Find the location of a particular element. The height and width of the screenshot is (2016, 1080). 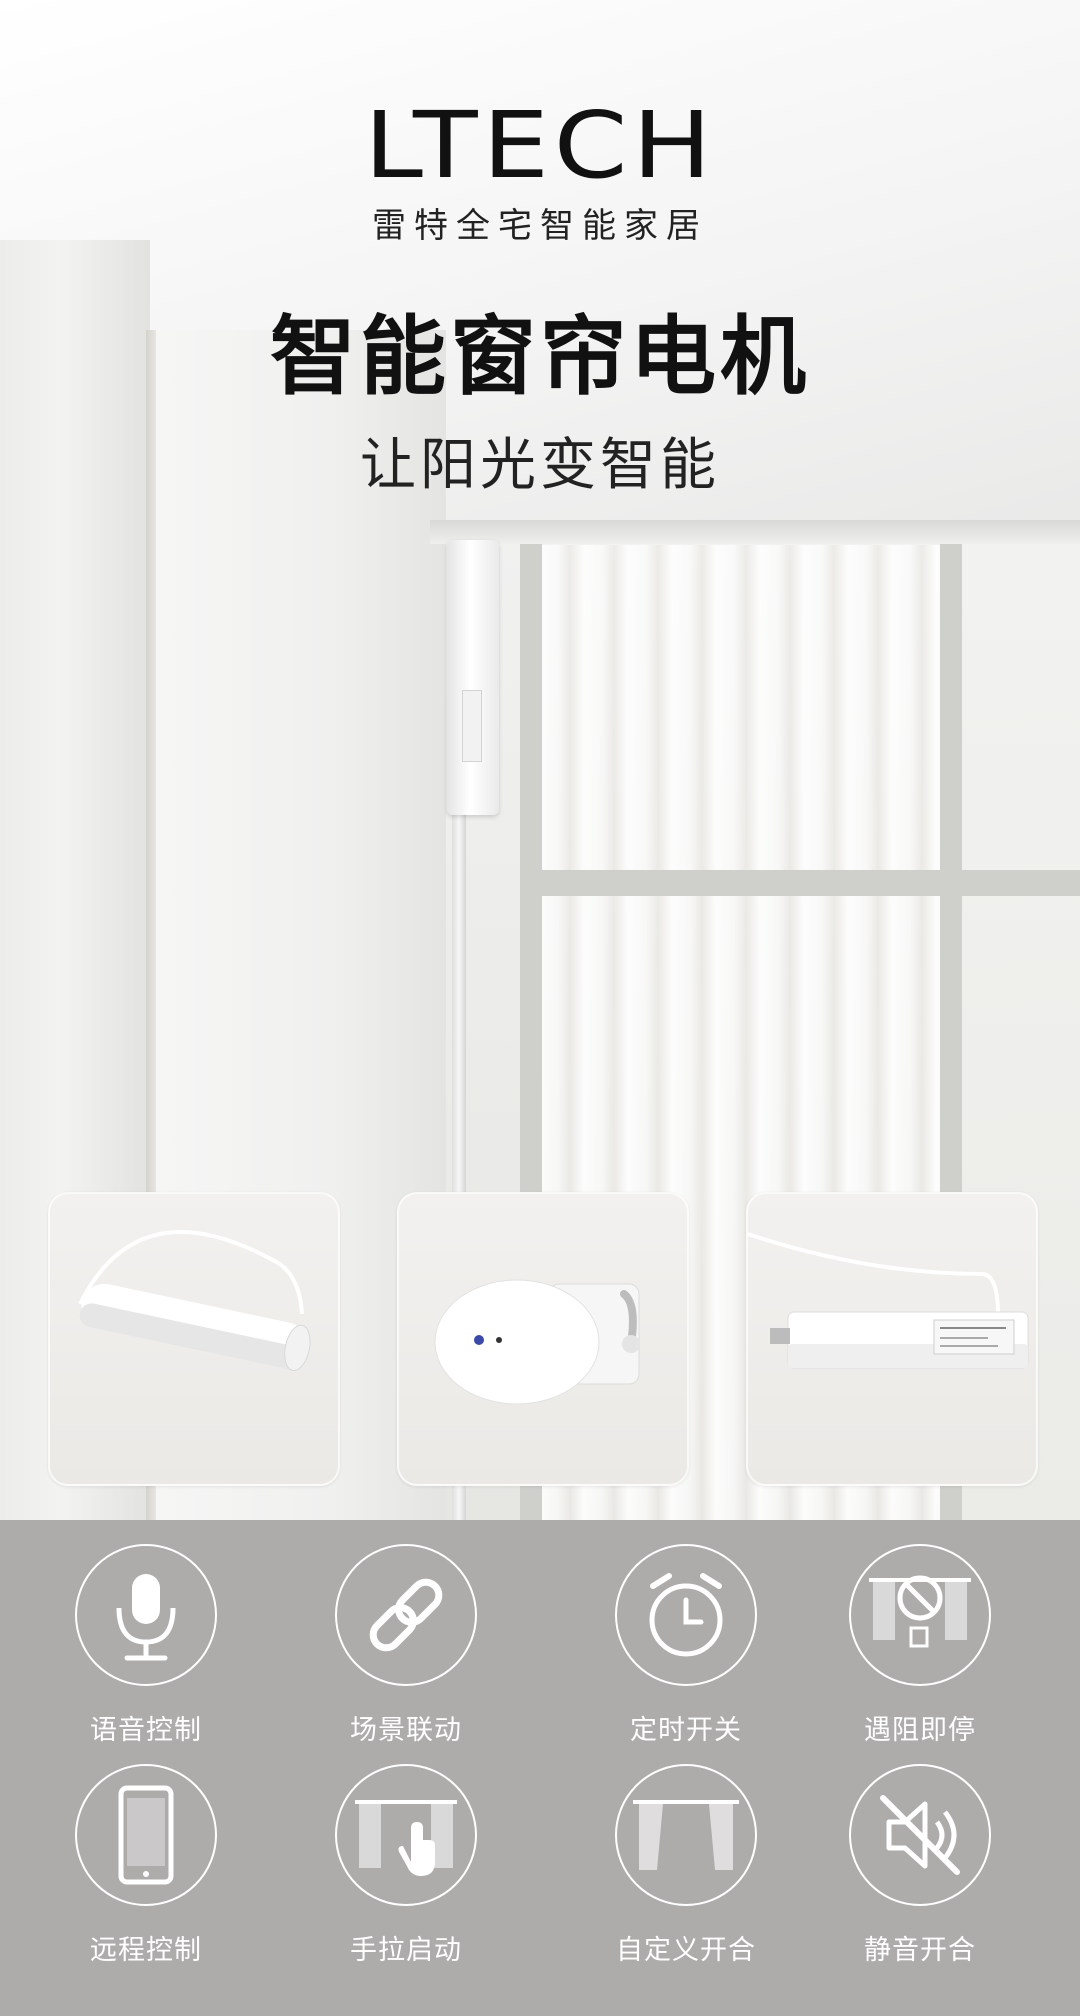

feature-label: 静音开合 is located at coordinates (920, 1950).